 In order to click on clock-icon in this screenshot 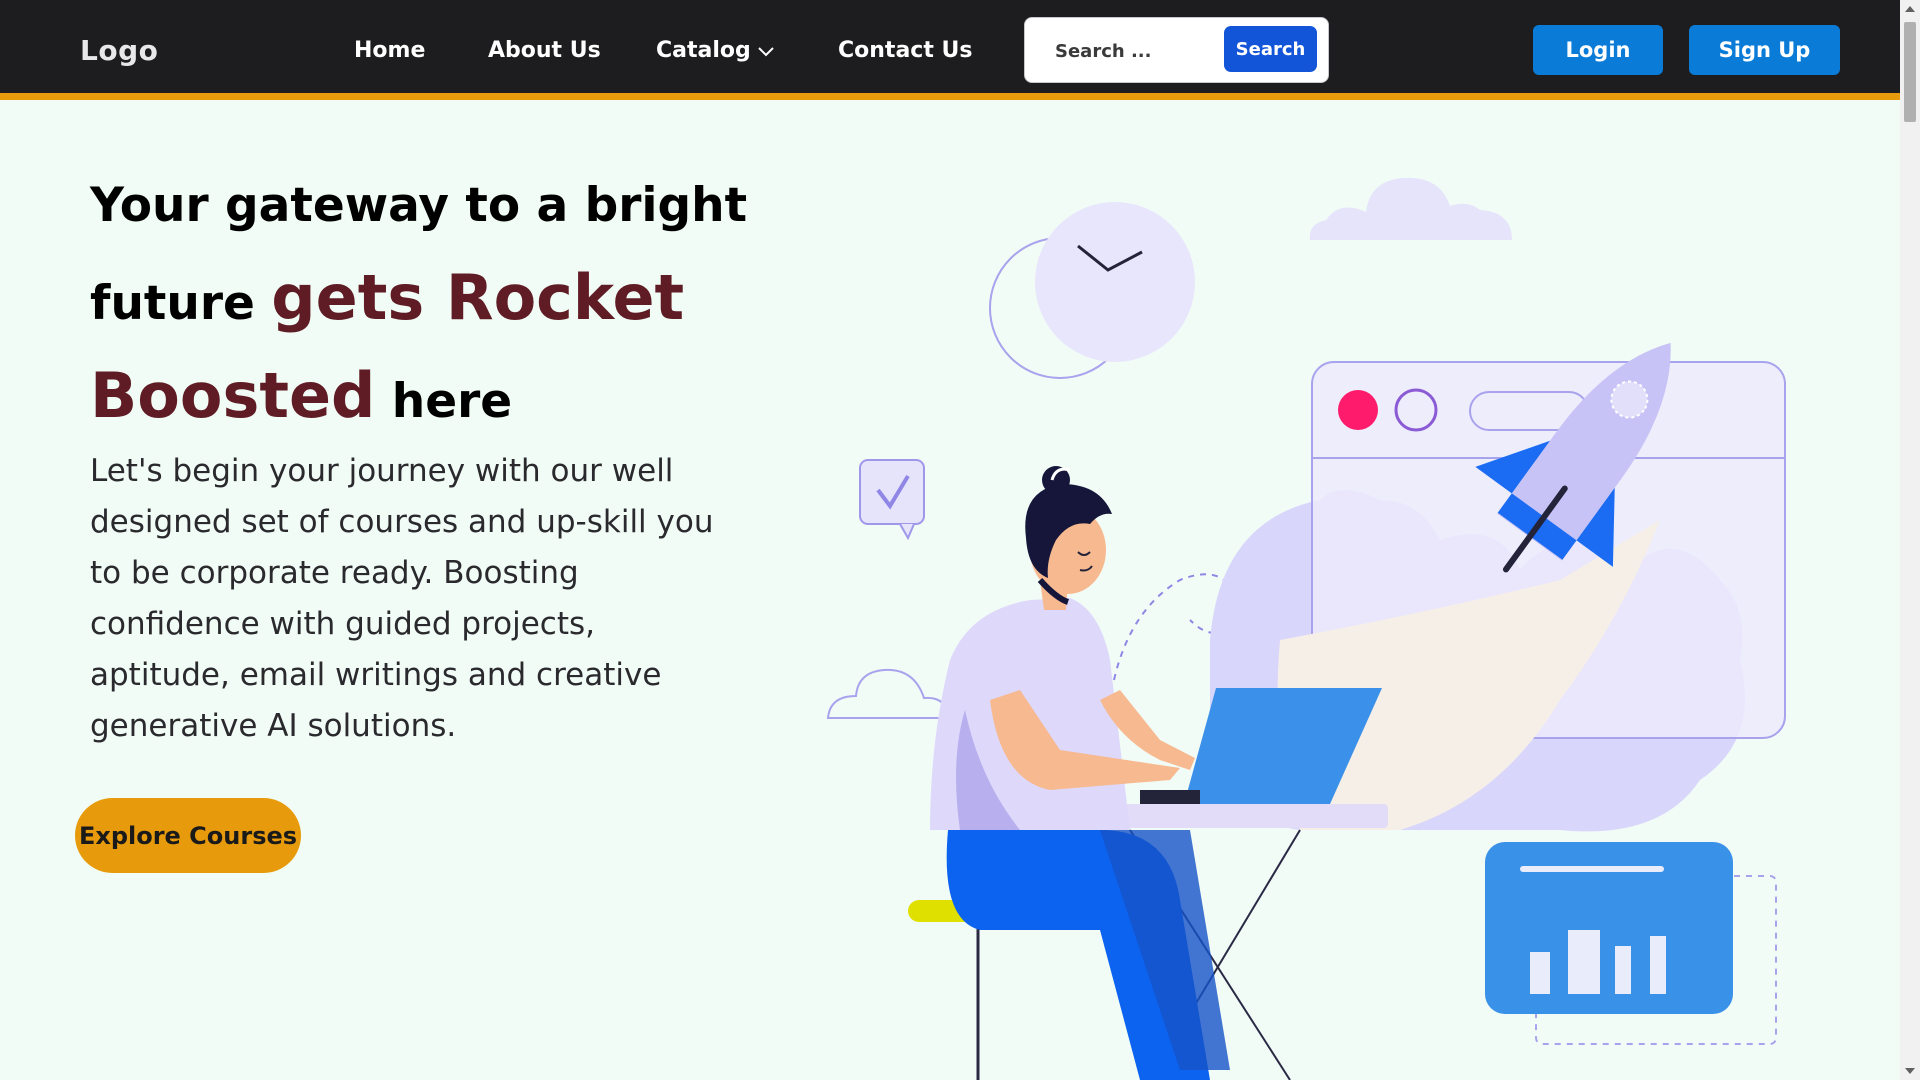, I will do `click(1092, 290)`.